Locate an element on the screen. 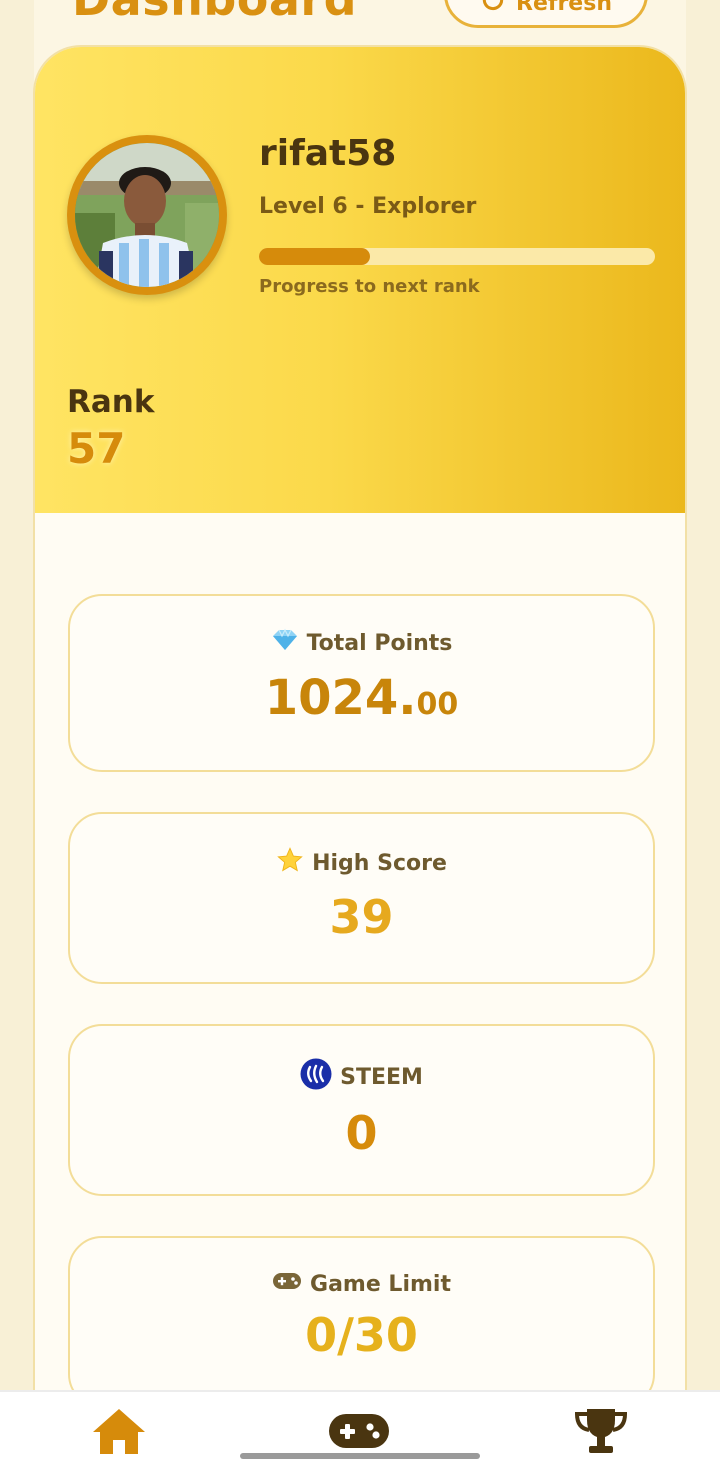 The image size is (720, 1471). total-points-value: 1024.00 is located at coordinates (361, 698).